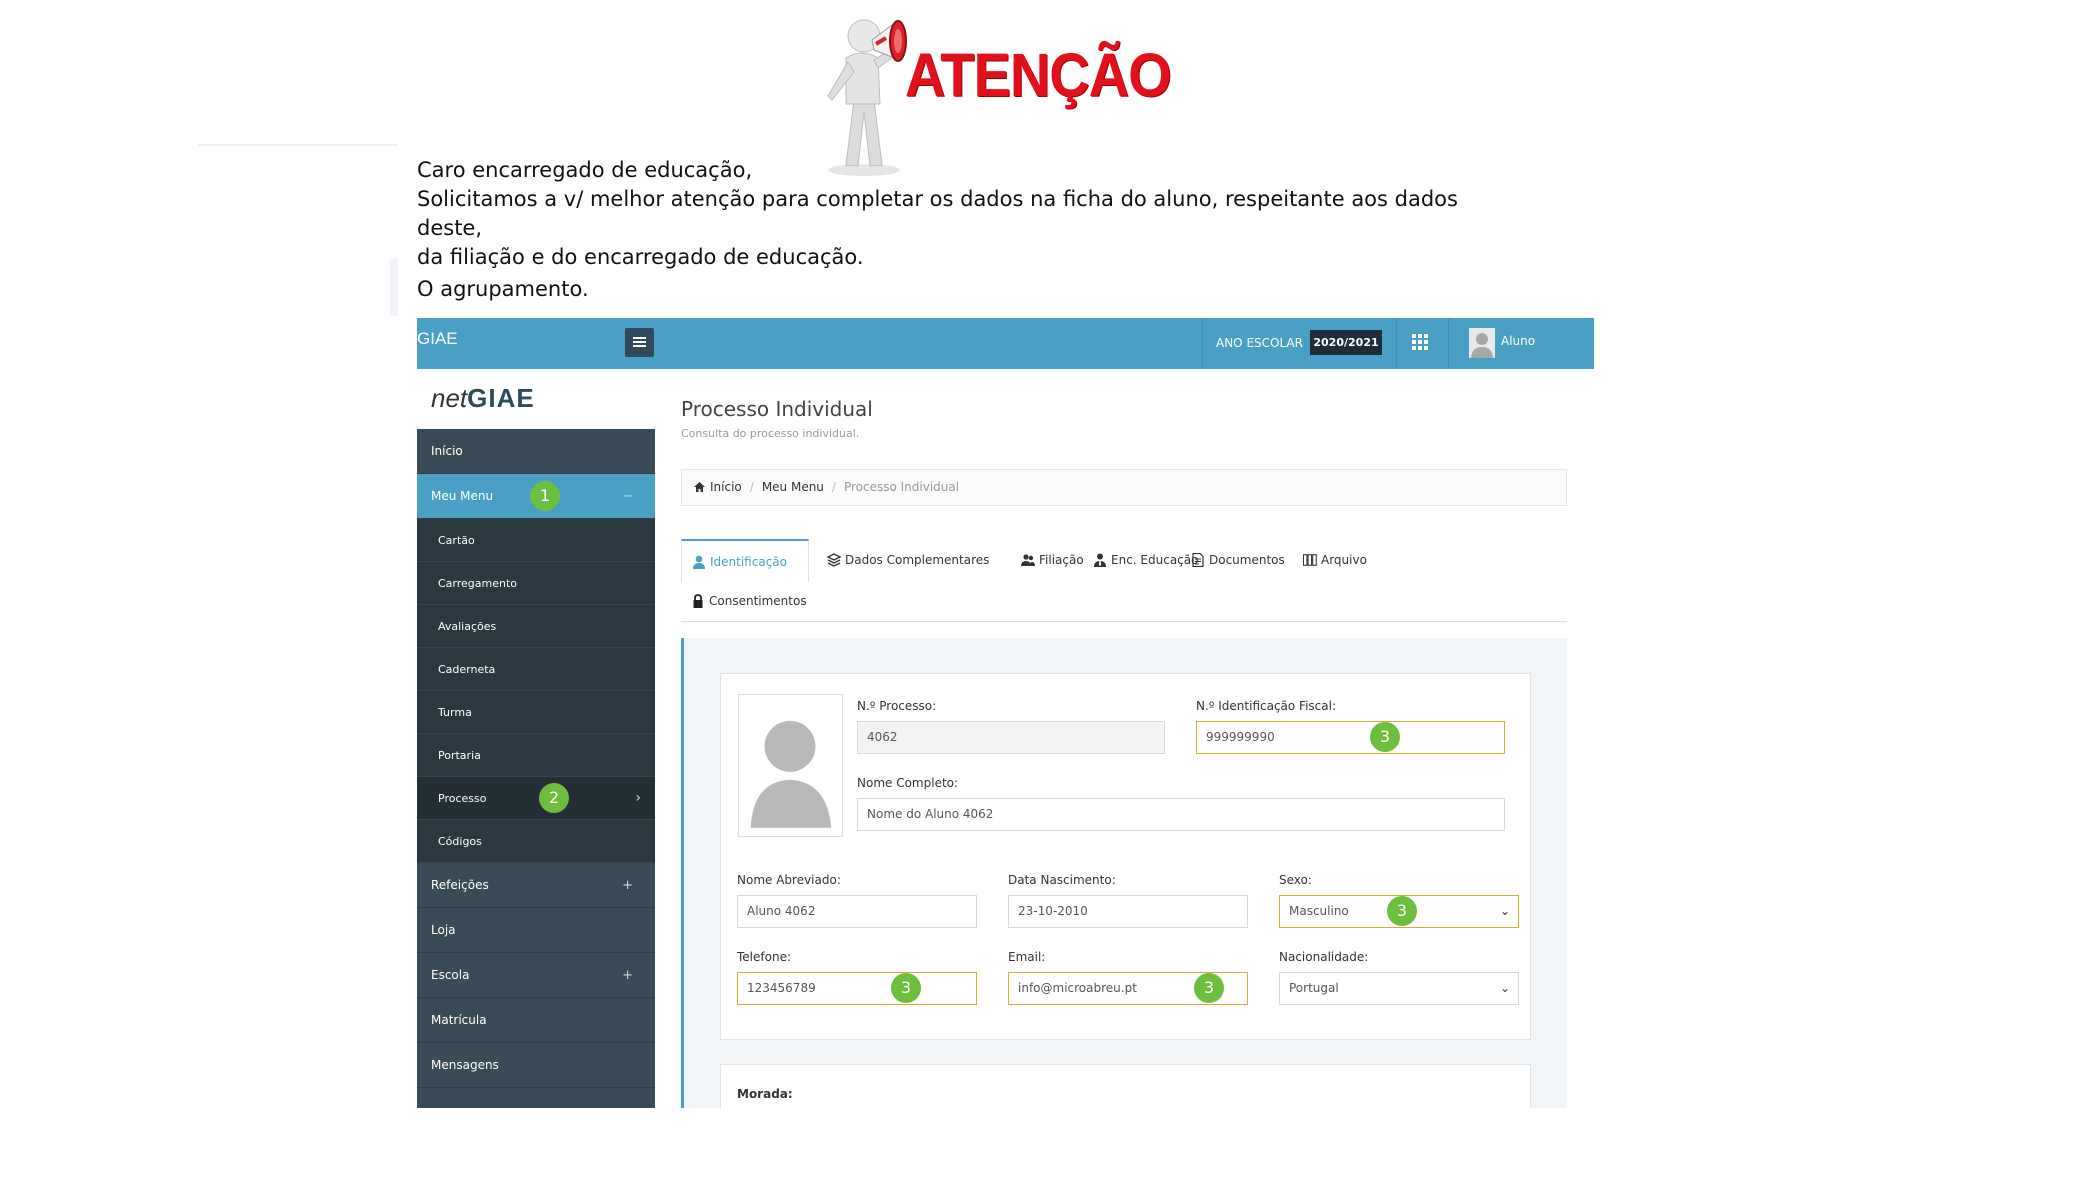 The width and height of the screenshot is (2074, 1200). What do you see at coordinates (462, 496) in the screenshot?
I see `sidebar-item-label: Meu Menu` at bounding box center [462, 496].